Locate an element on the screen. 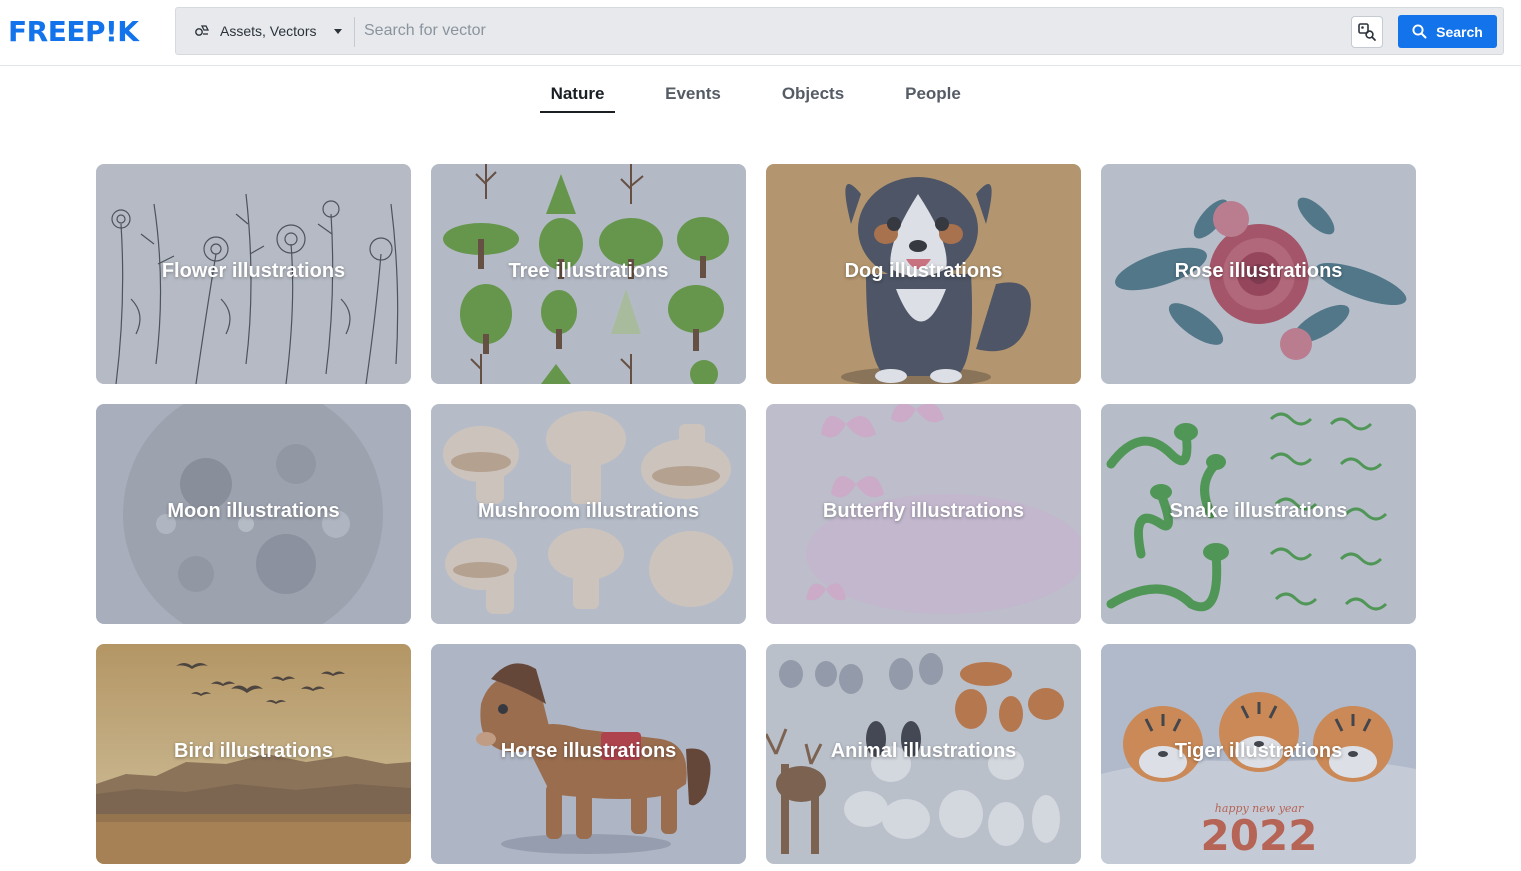 The image size is (1521, 871). assets-icon is located at coordinates (202, 30).